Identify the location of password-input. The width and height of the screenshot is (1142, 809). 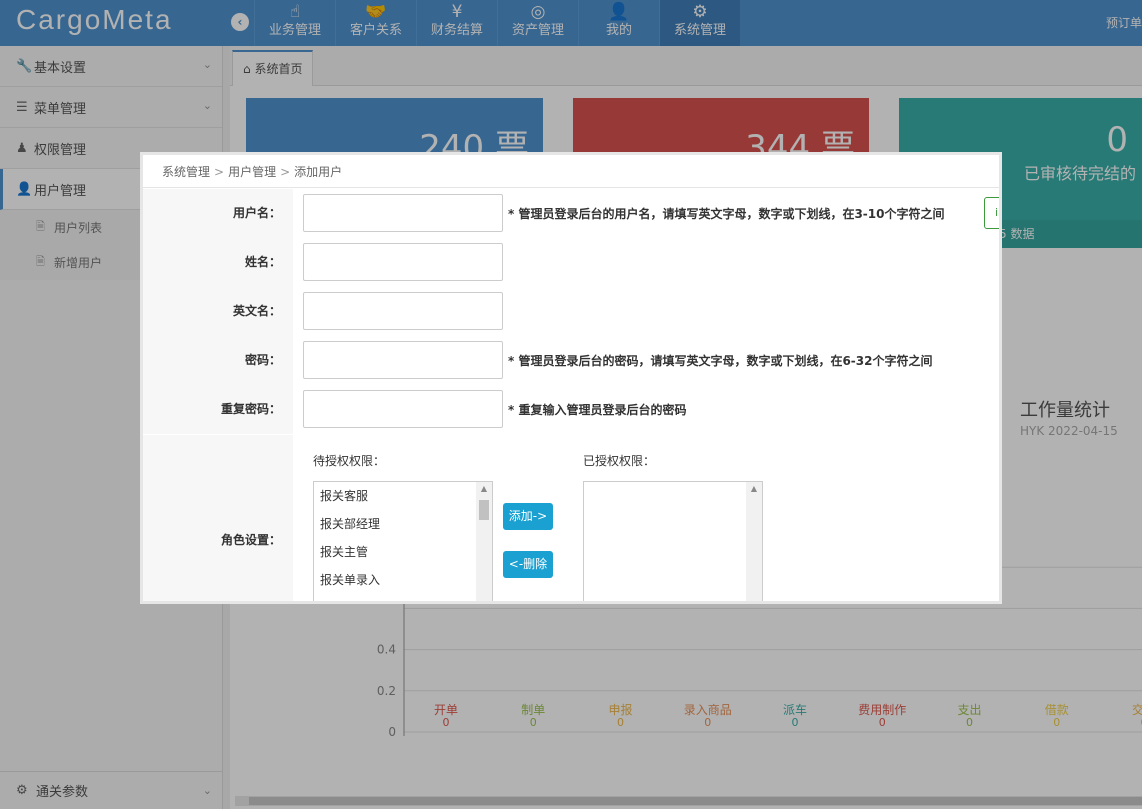
(403, 360).